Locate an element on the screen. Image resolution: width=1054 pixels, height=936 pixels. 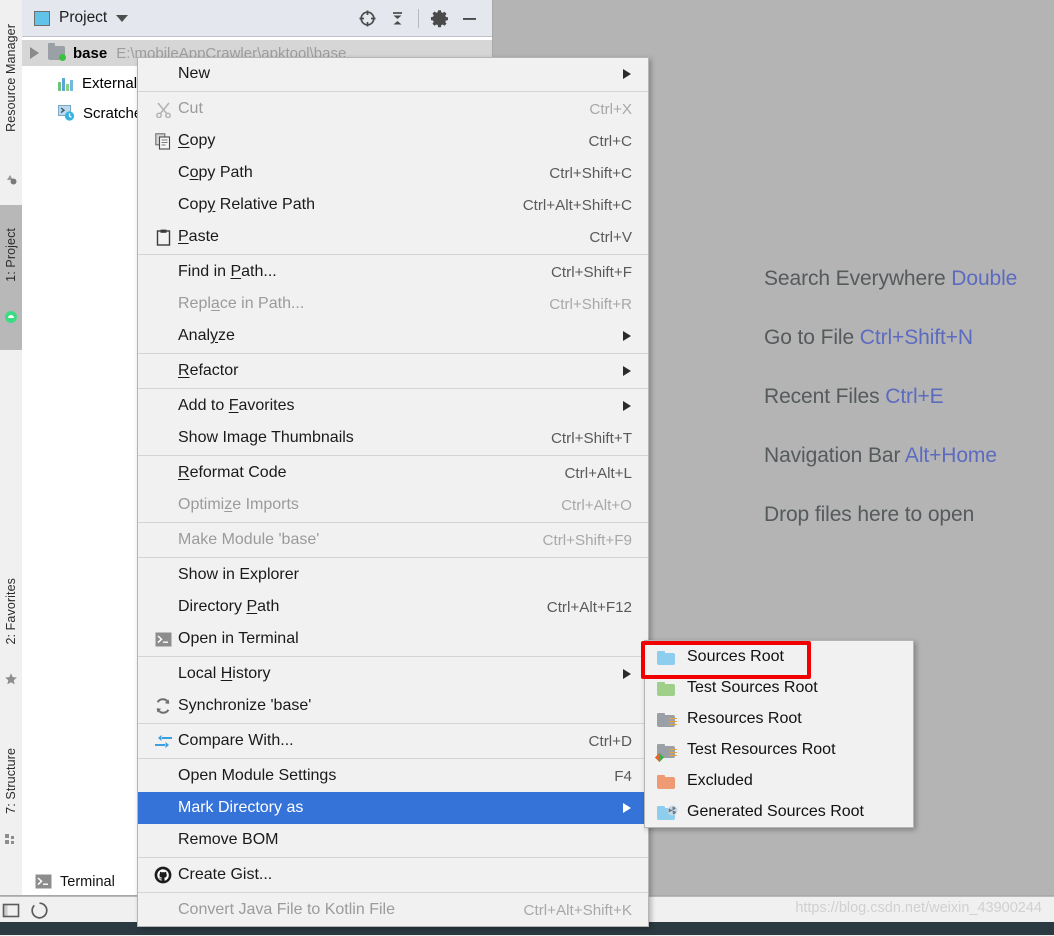
menu-item-optimize-imports: Optimize Imports Ctrl+Alt+O is located at coordinates (393, 505).